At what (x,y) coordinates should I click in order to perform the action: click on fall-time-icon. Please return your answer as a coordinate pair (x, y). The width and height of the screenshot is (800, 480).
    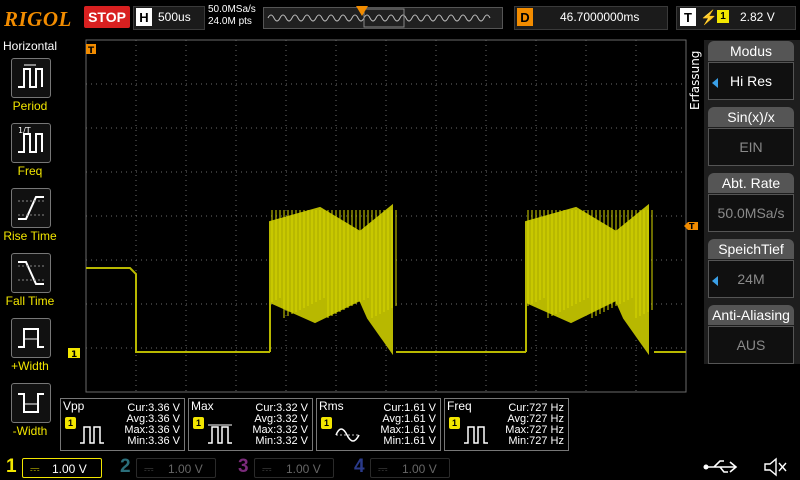
    Looking at the image, I should click on (31, 273).